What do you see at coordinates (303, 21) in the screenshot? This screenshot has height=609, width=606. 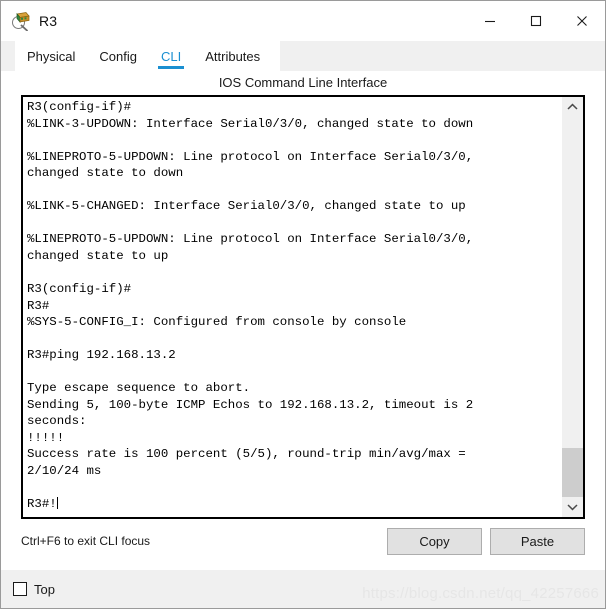 I see `title-bar: R3` at bounding box center [303, 21].